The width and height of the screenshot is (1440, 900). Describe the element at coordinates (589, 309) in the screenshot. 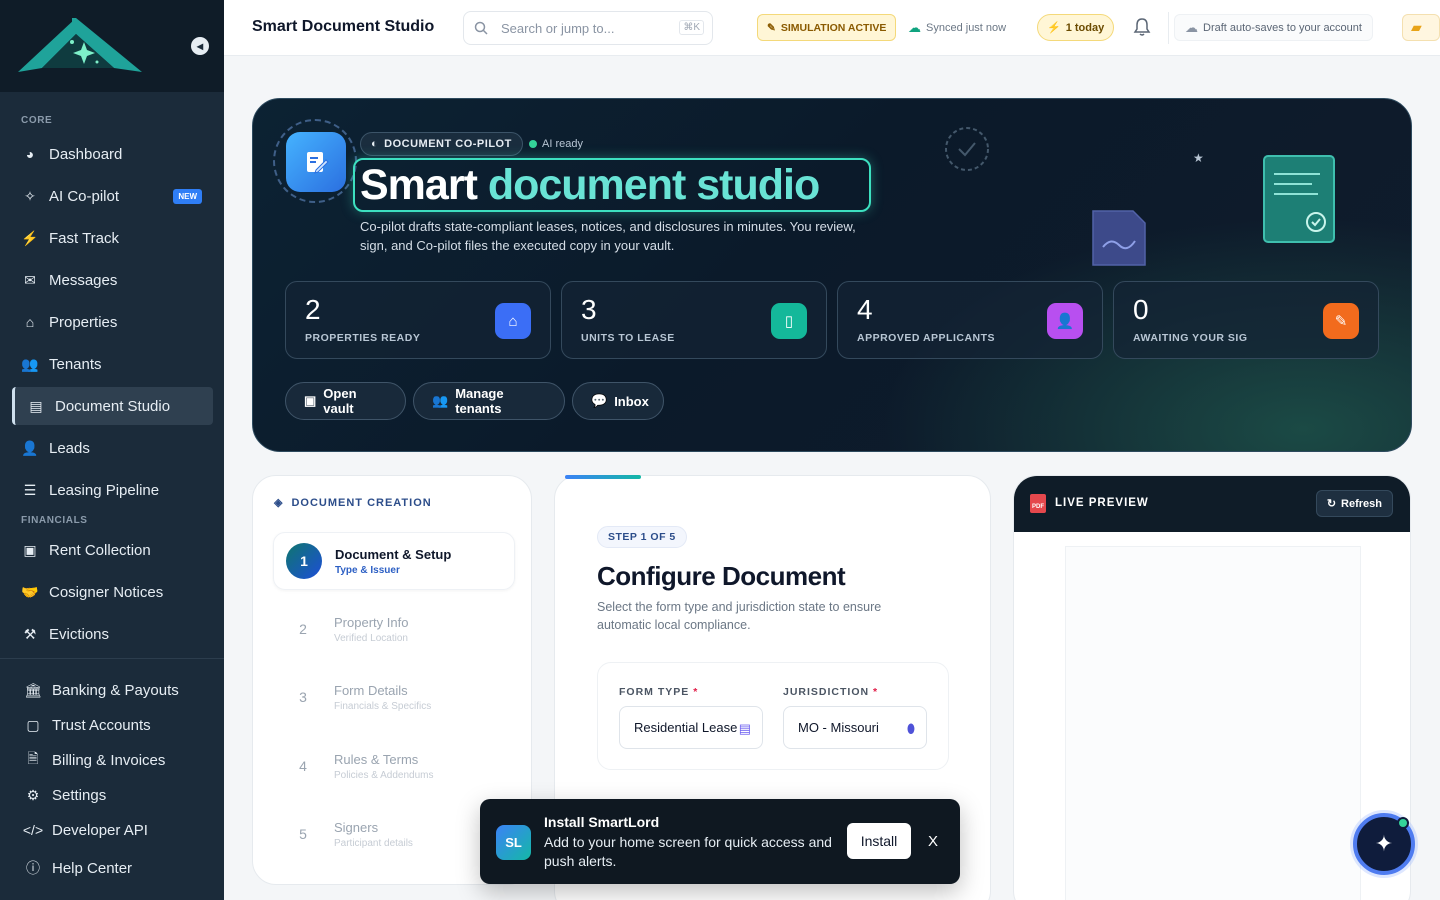

I see `stat-value: 3` at that location.